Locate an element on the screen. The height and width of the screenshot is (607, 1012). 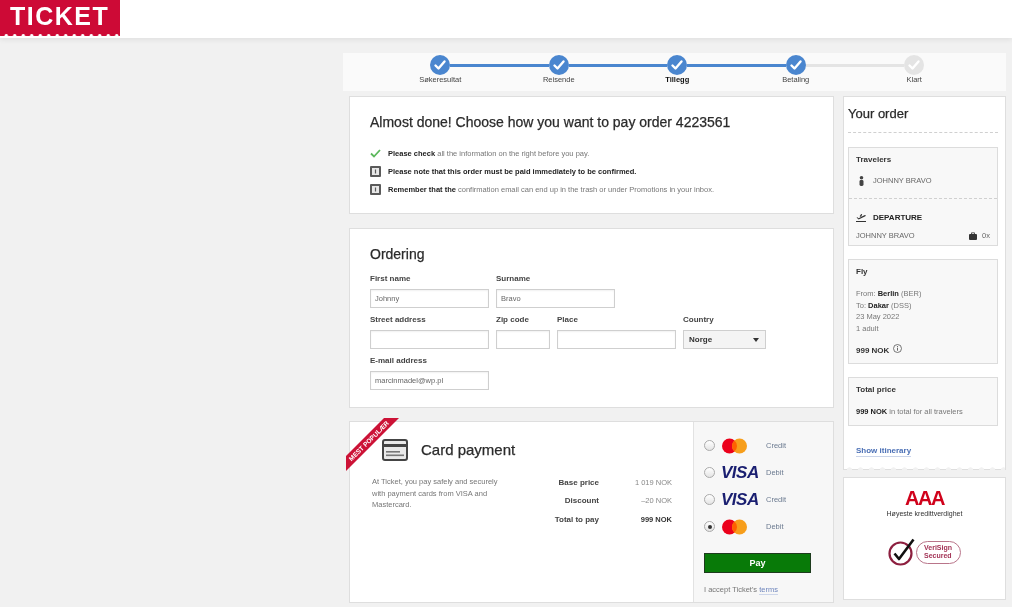
field-label: Street address is located at coordinates (398, 320).